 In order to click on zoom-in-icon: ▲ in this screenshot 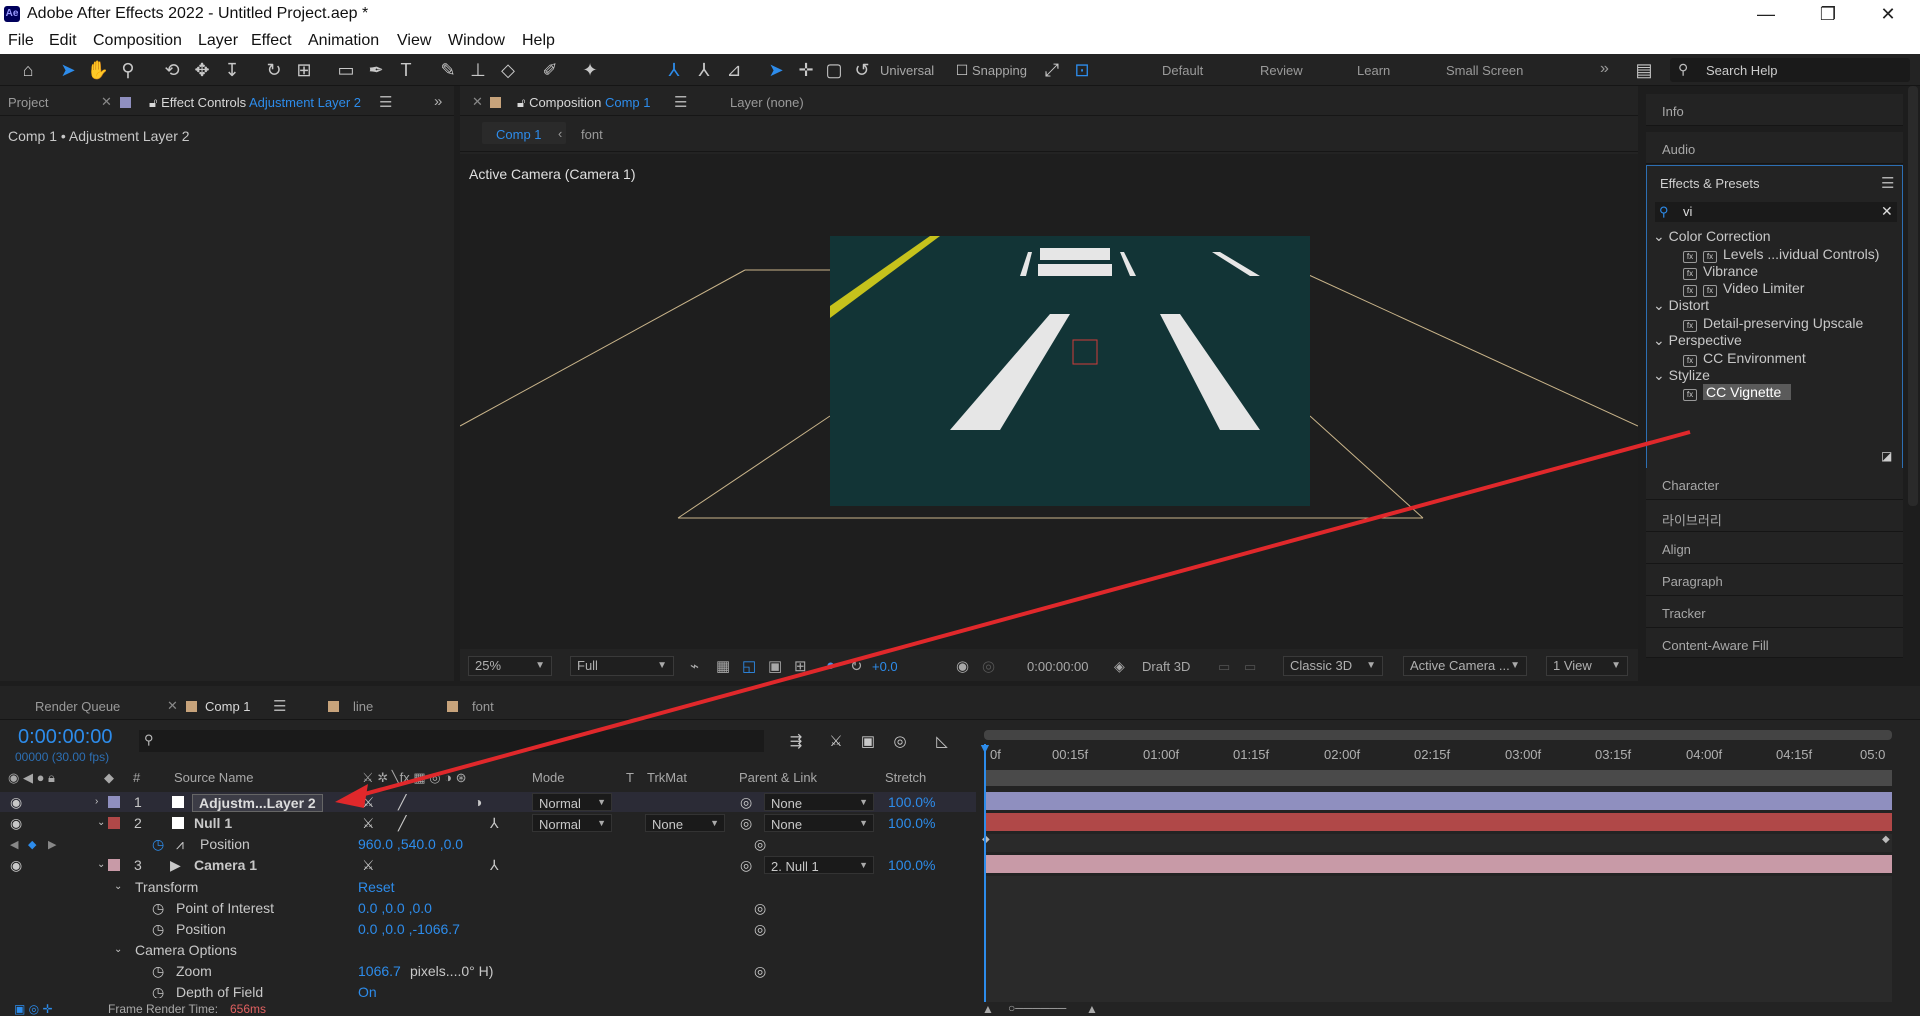, I will do `click(1092, 1009)`.